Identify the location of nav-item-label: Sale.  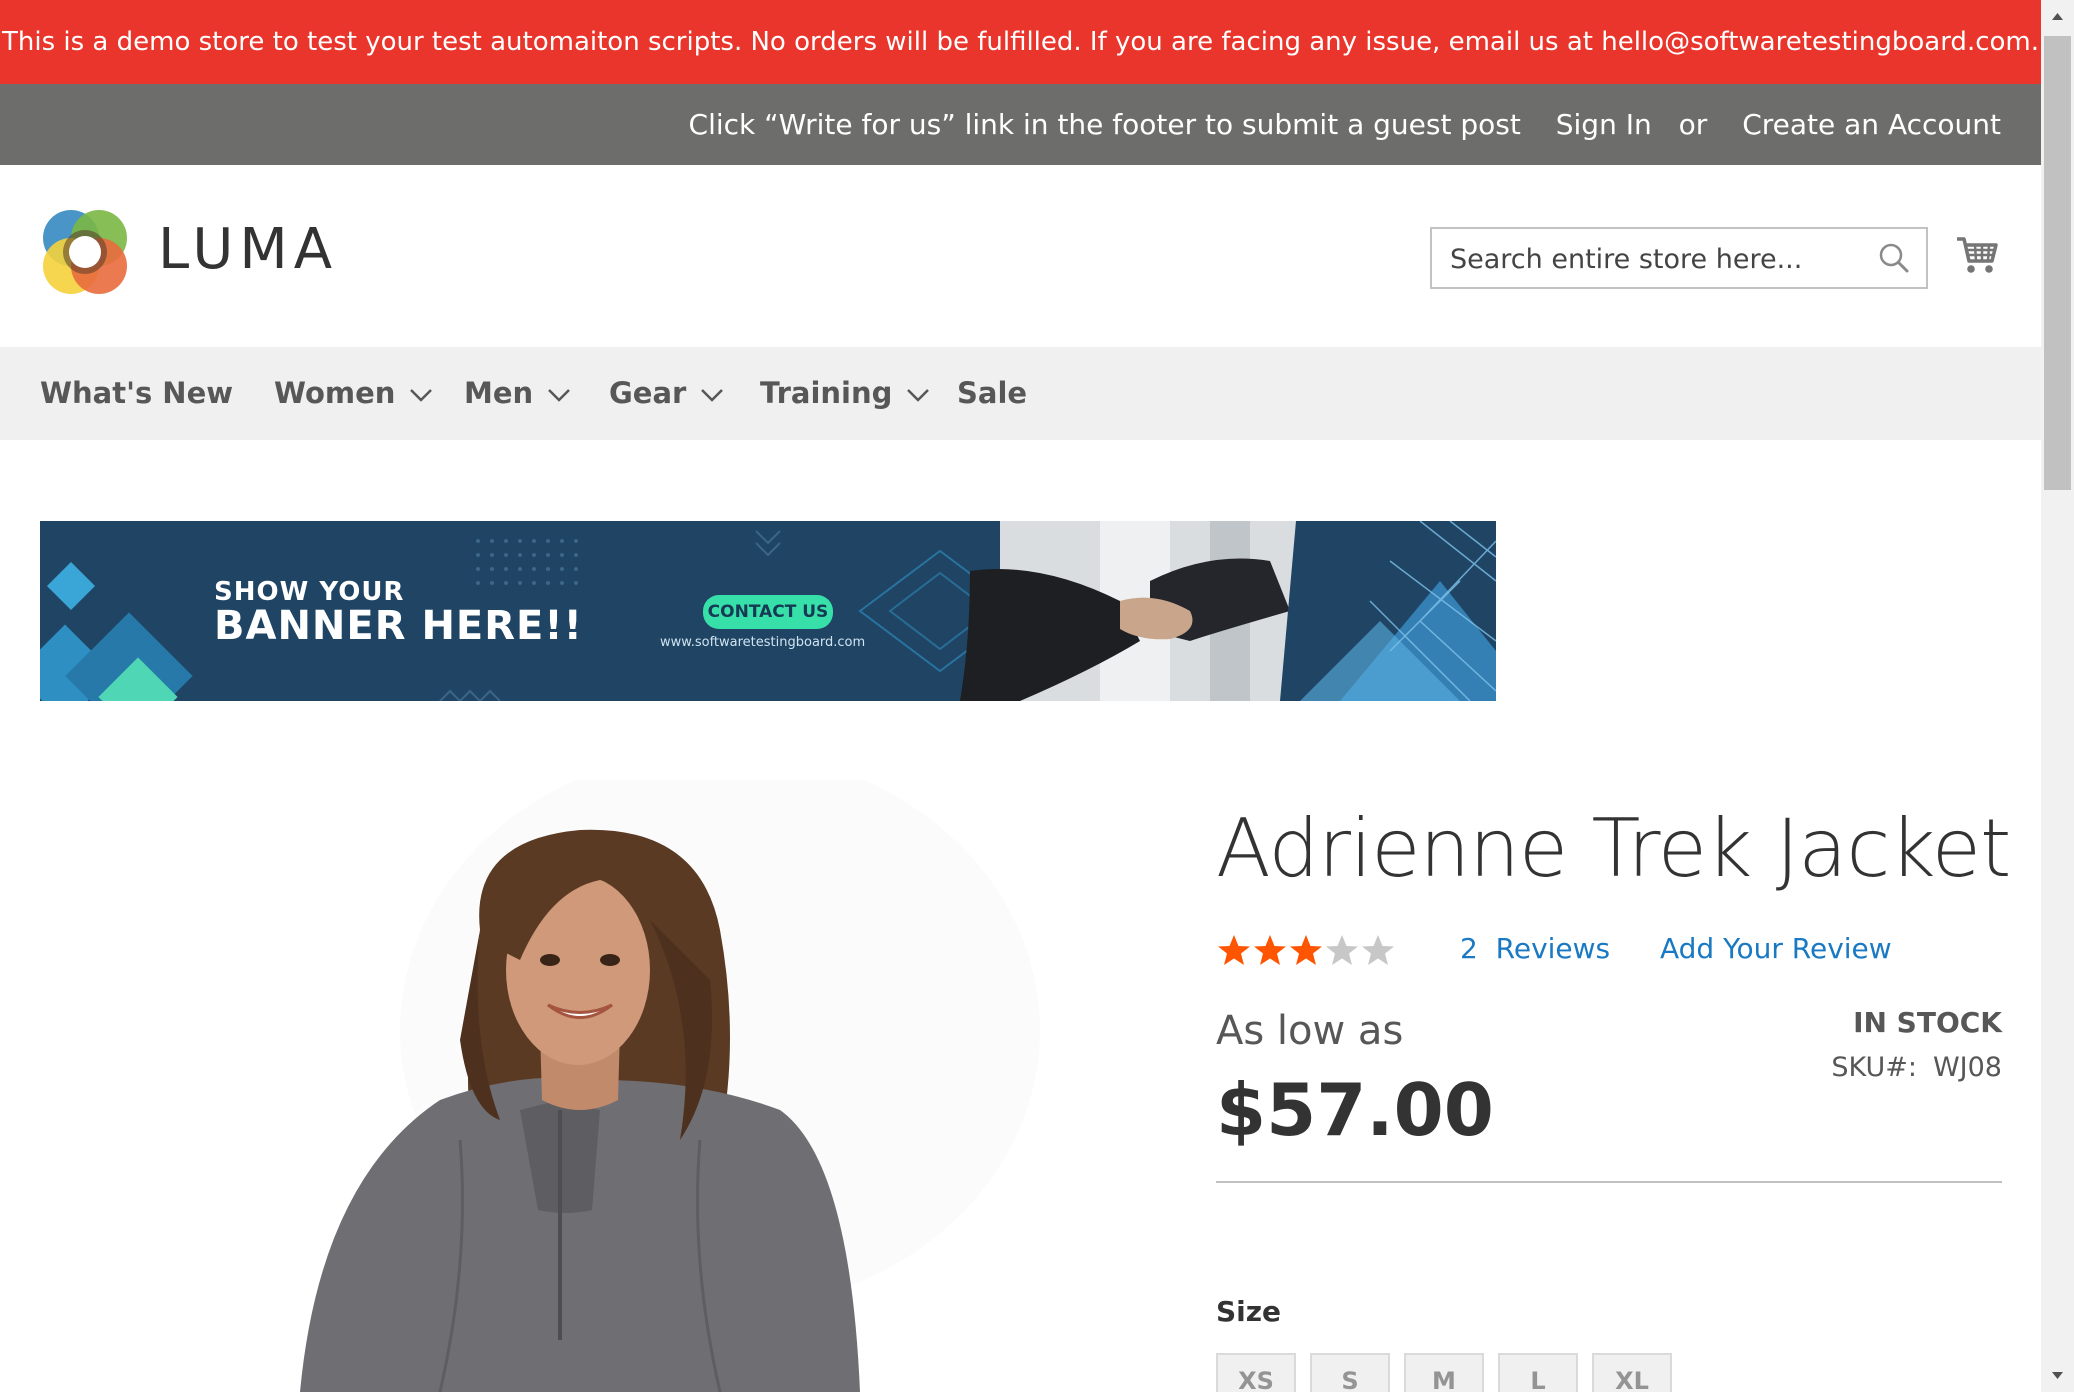
(992, 393).